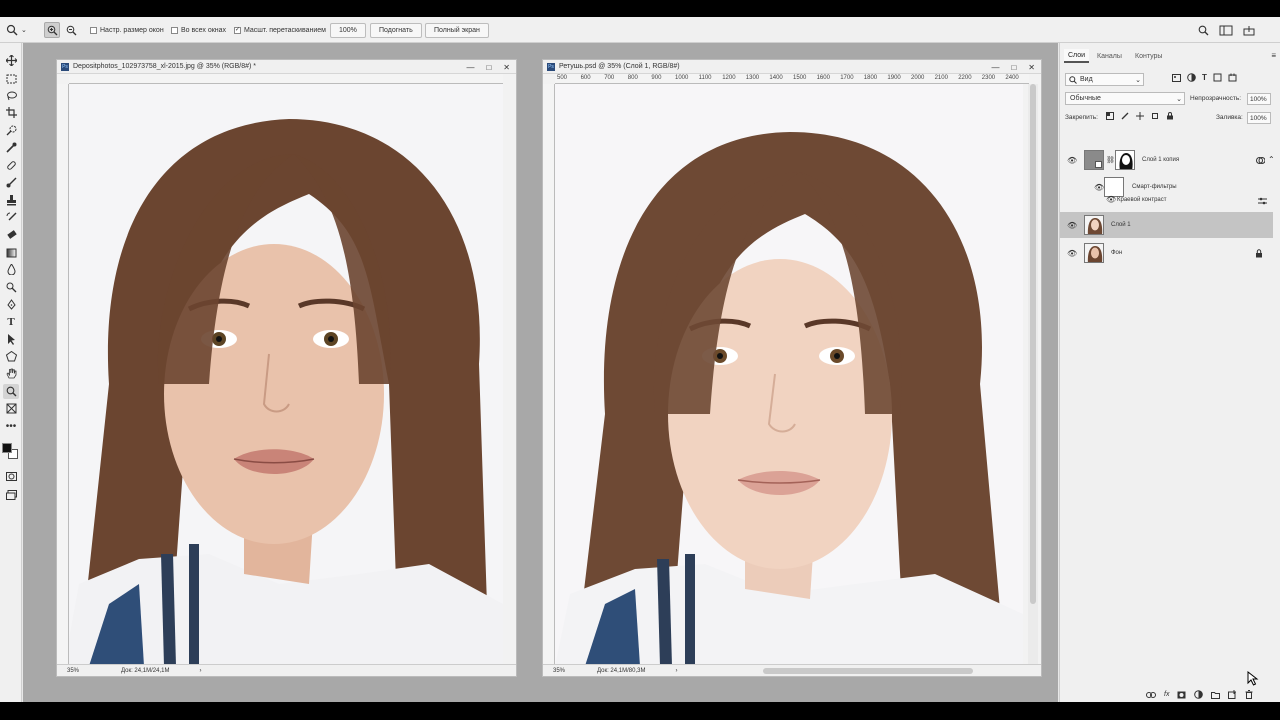 The image size is (1280, 720). Describe the element at coordinates (11, 373) in the screenshot. I see `hand-tool` at that location.